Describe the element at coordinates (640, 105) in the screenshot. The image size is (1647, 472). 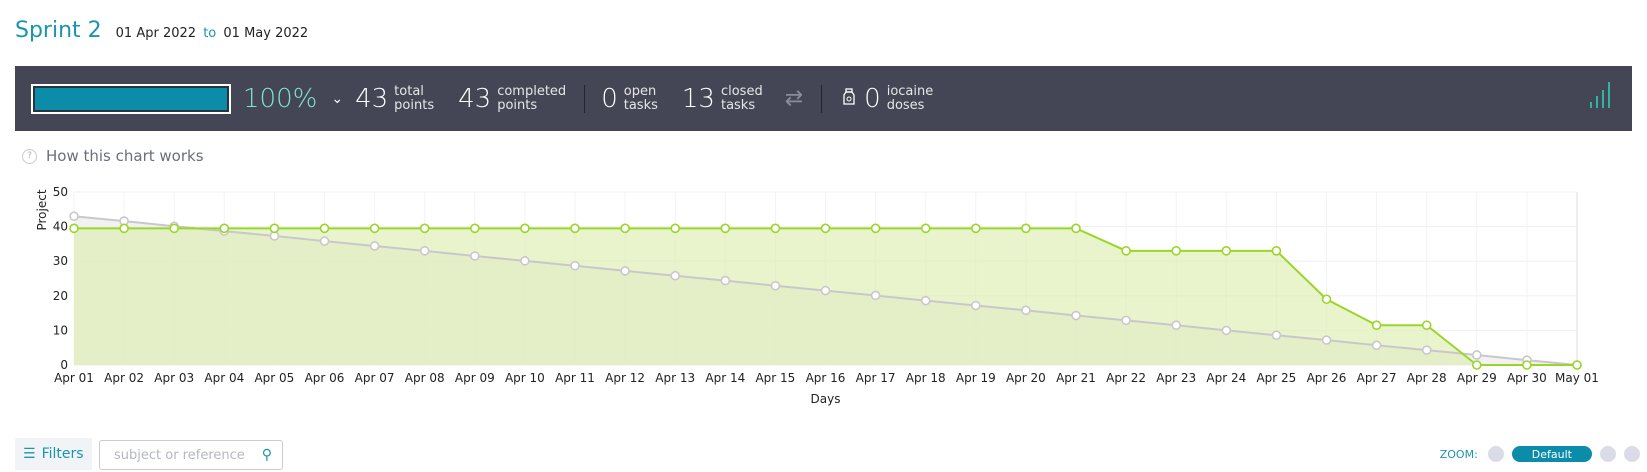
I see `open-label-line2: tasks` at that location.